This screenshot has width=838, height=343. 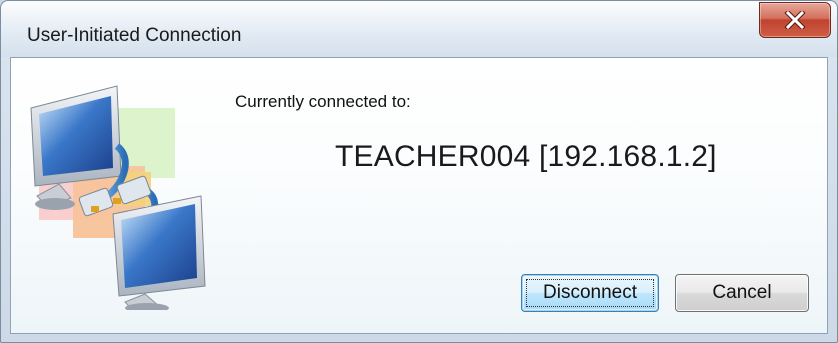 I want to click on connected-host: TEACHER004 [192.168.1.2], so click(x=526, y=156).